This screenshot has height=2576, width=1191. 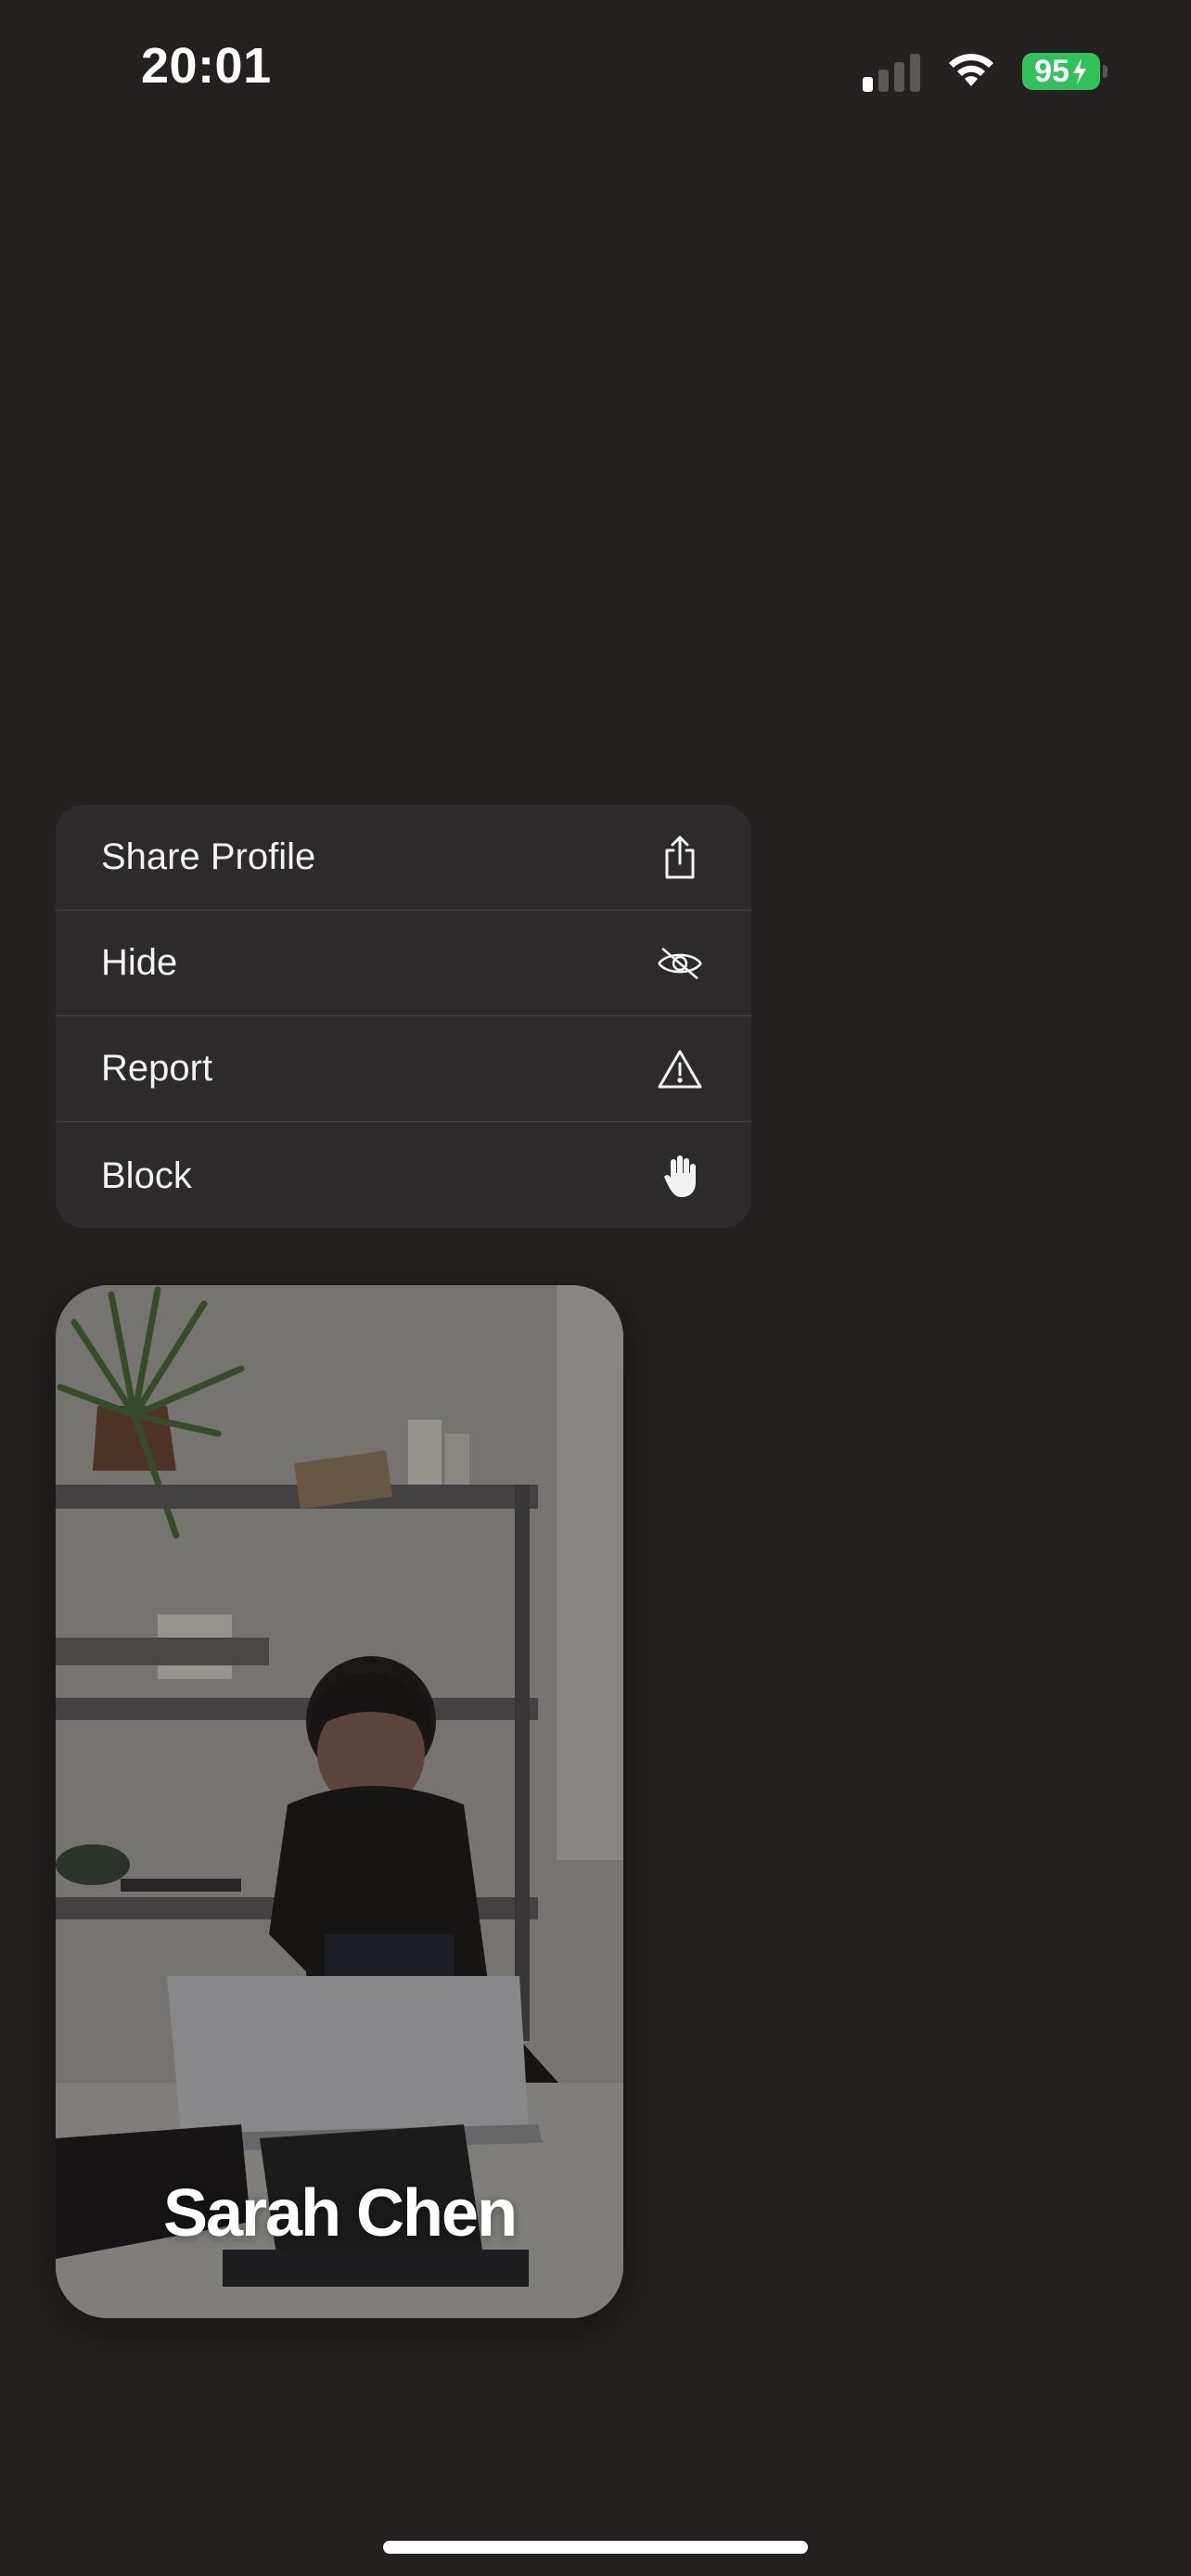 What do you see at coordinates (139, 963) in the screenshot?
I see `menu-item-label: Hide` at bounding box center [139, 963].